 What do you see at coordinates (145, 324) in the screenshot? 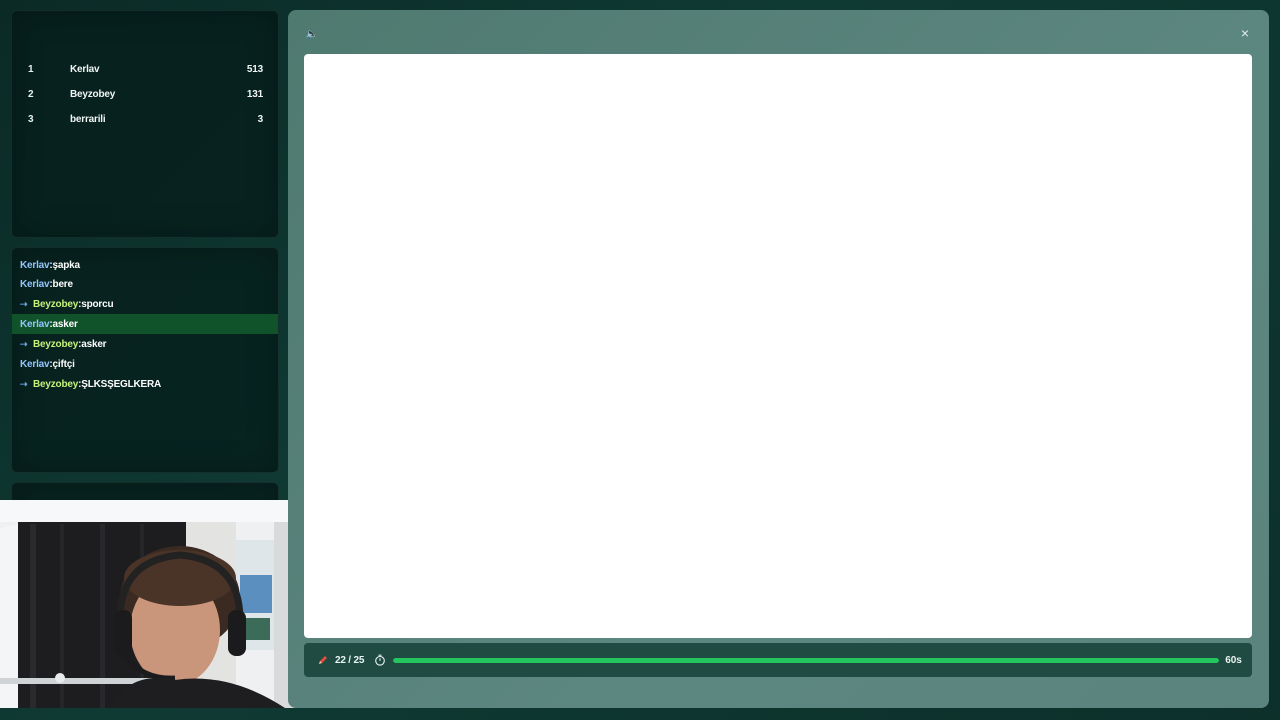
I see `chat-message-correct: Kerlav: asker` at bounding box center [145, 324].